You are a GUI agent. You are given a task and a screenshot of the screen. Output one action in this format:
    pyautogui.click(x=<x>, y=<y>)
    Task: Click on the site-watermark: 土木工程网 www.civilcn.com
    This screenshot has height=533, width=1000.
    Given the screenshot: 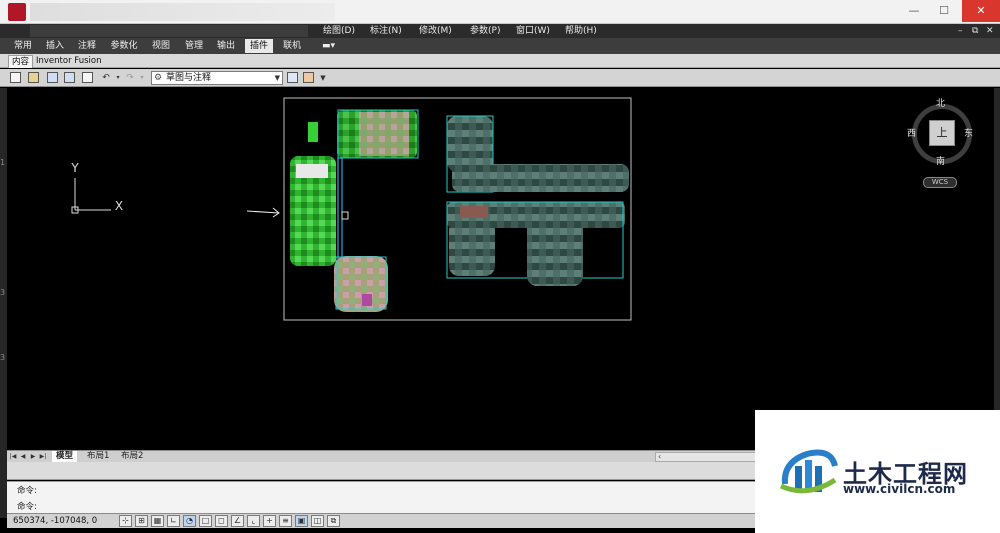 What is the action you would take?
    pyautogui.click(x=877, y=471)
    